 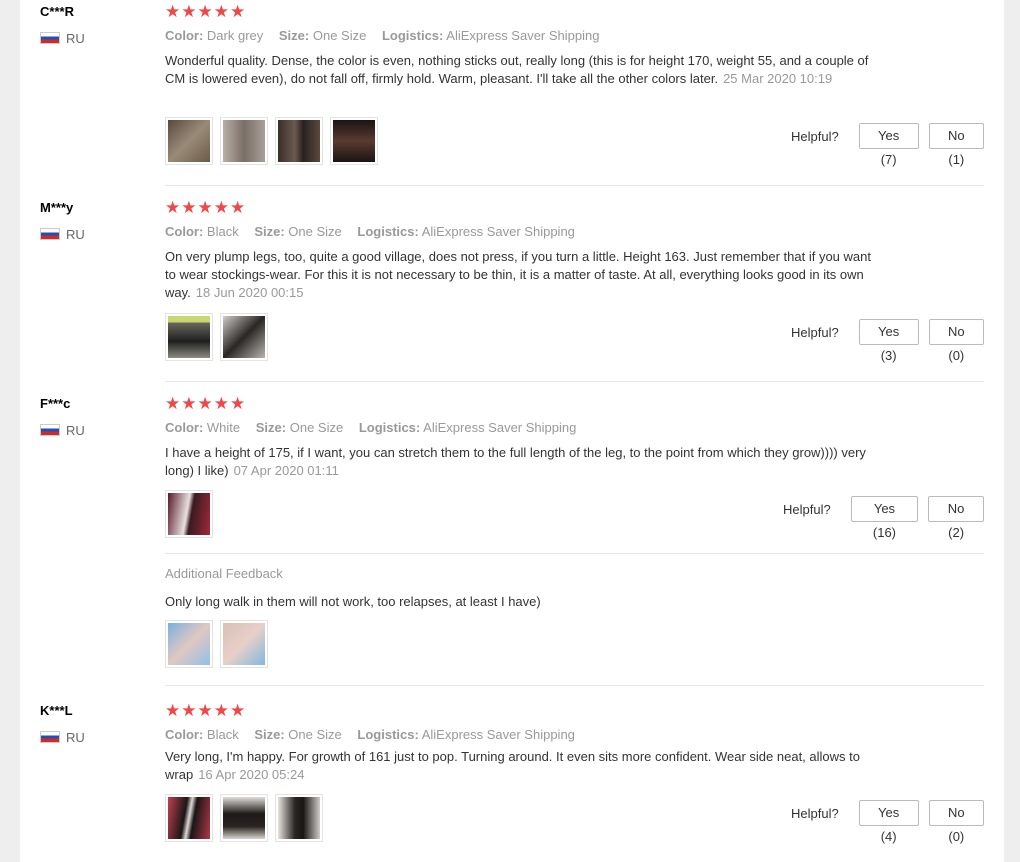 What do you see at coordinates (286, 470) in the screenshot?
I see `review-date: 07 Apr 2020 01:11` at bounding box center [286, 470].